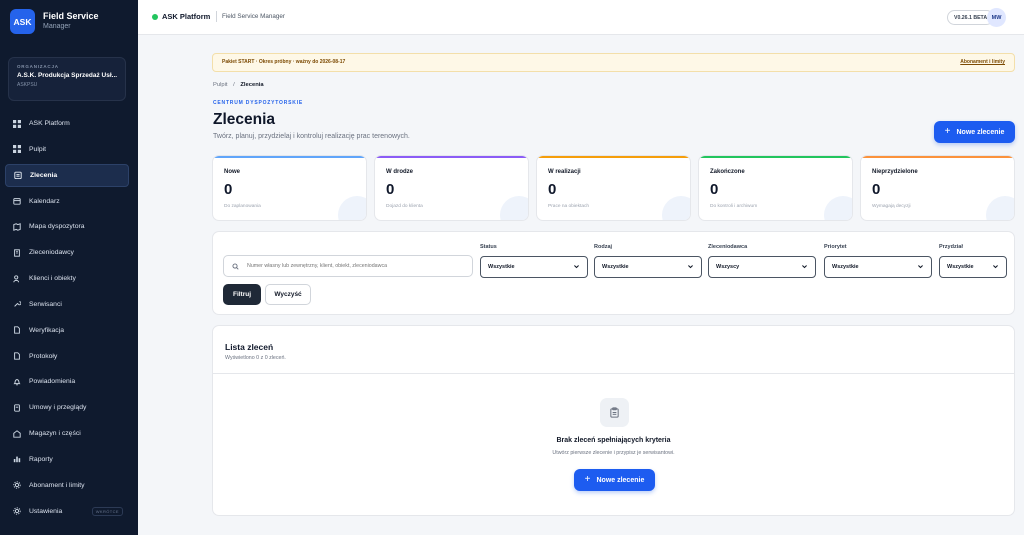  I want to click on sidebar-item-pulpit: Pulpit, so click(67, 149).